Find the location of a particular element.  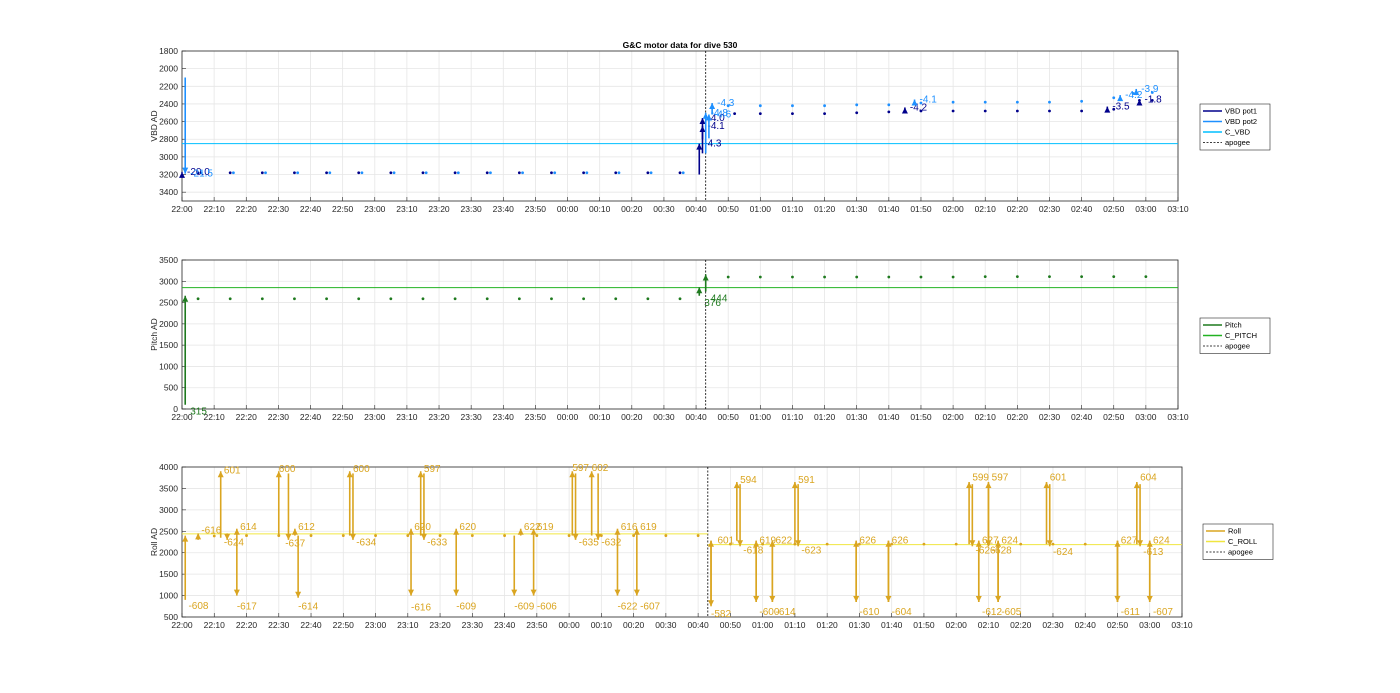

arrow-label: -635 is located at coordinates (589, 542).